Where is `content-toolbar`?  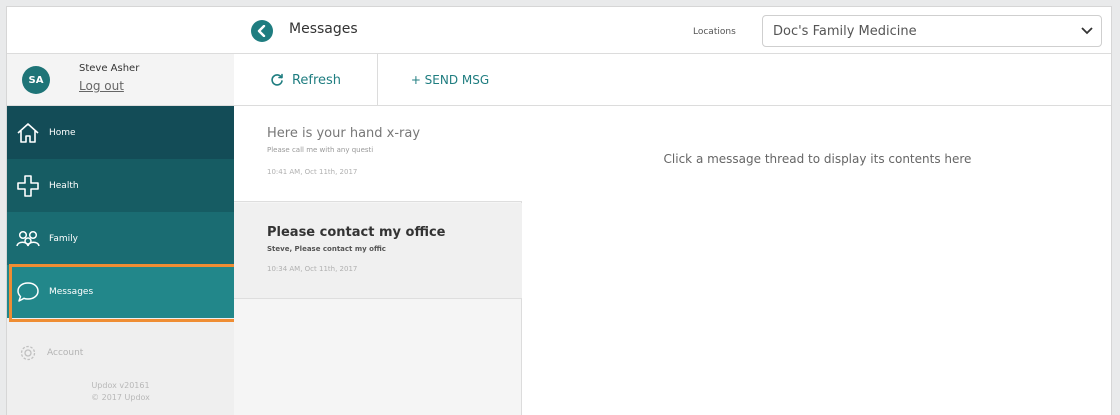 content-toolbar is located at coordinates (816, 80).